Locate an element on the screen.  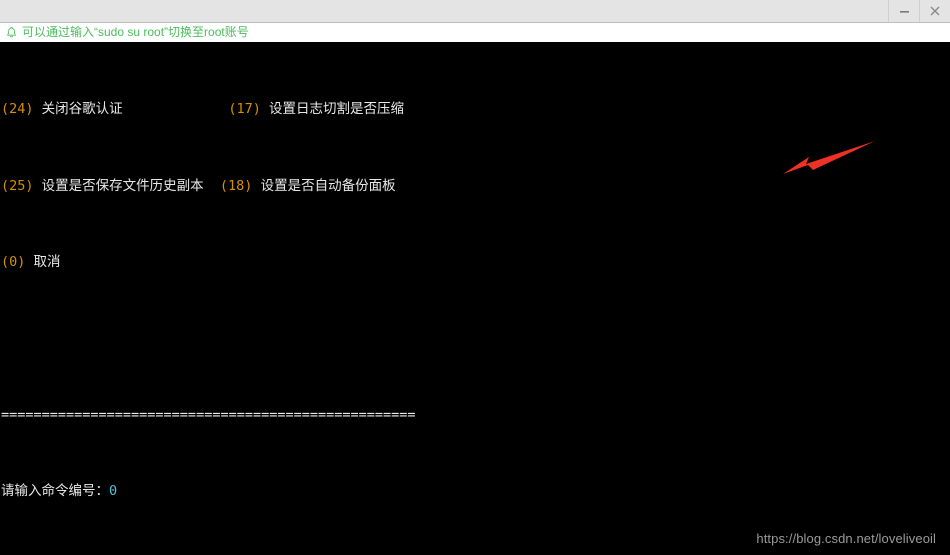
menu-number-25: (25) is located at coordinates (17, 185).